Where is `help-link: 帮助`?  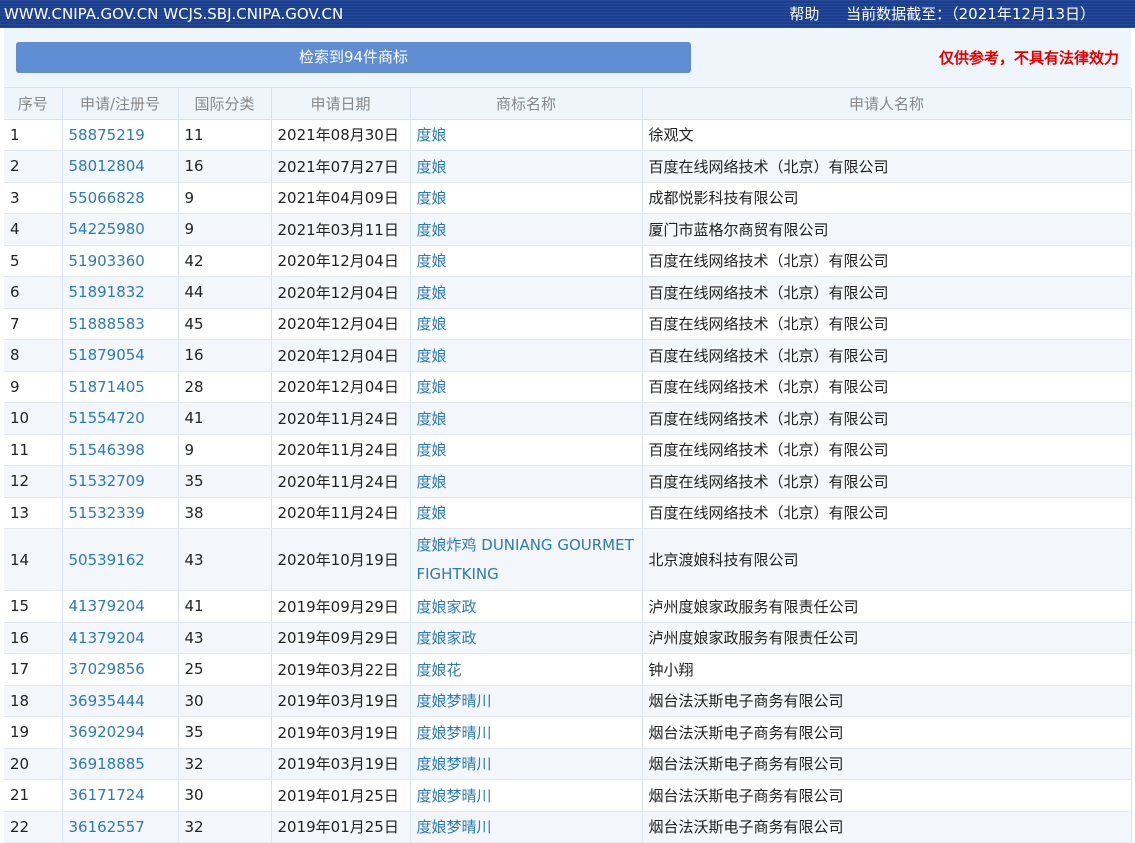 help-link: 帮助 is located at coordinates (804, 14).